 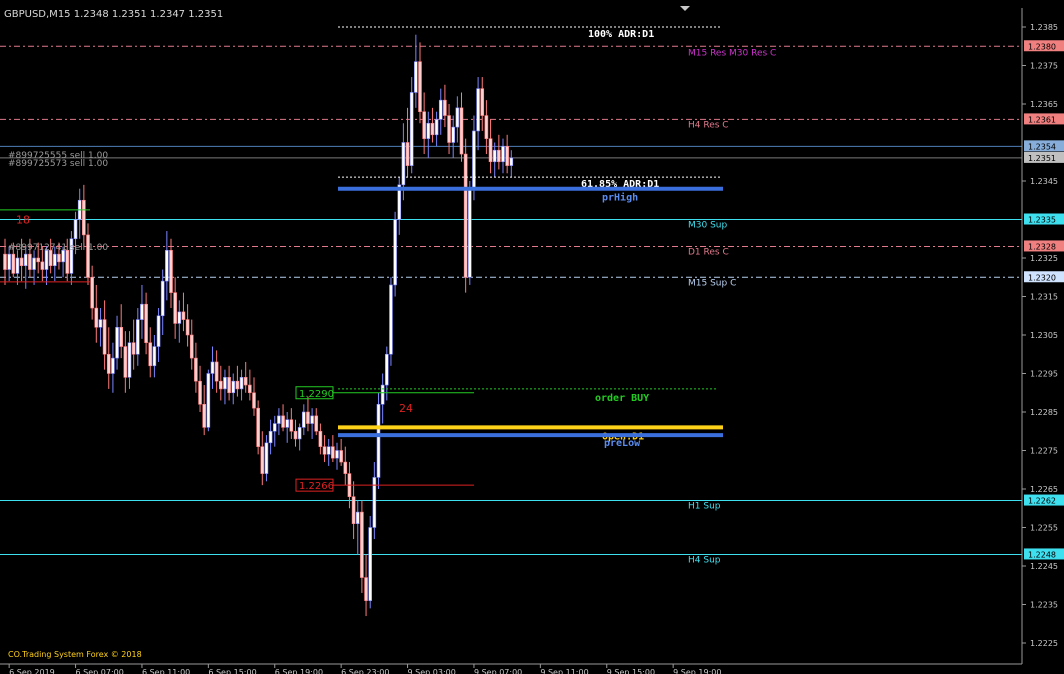 I want to click on x-tick-label: 6 Sep 15:00, so click(x=232, y=671).